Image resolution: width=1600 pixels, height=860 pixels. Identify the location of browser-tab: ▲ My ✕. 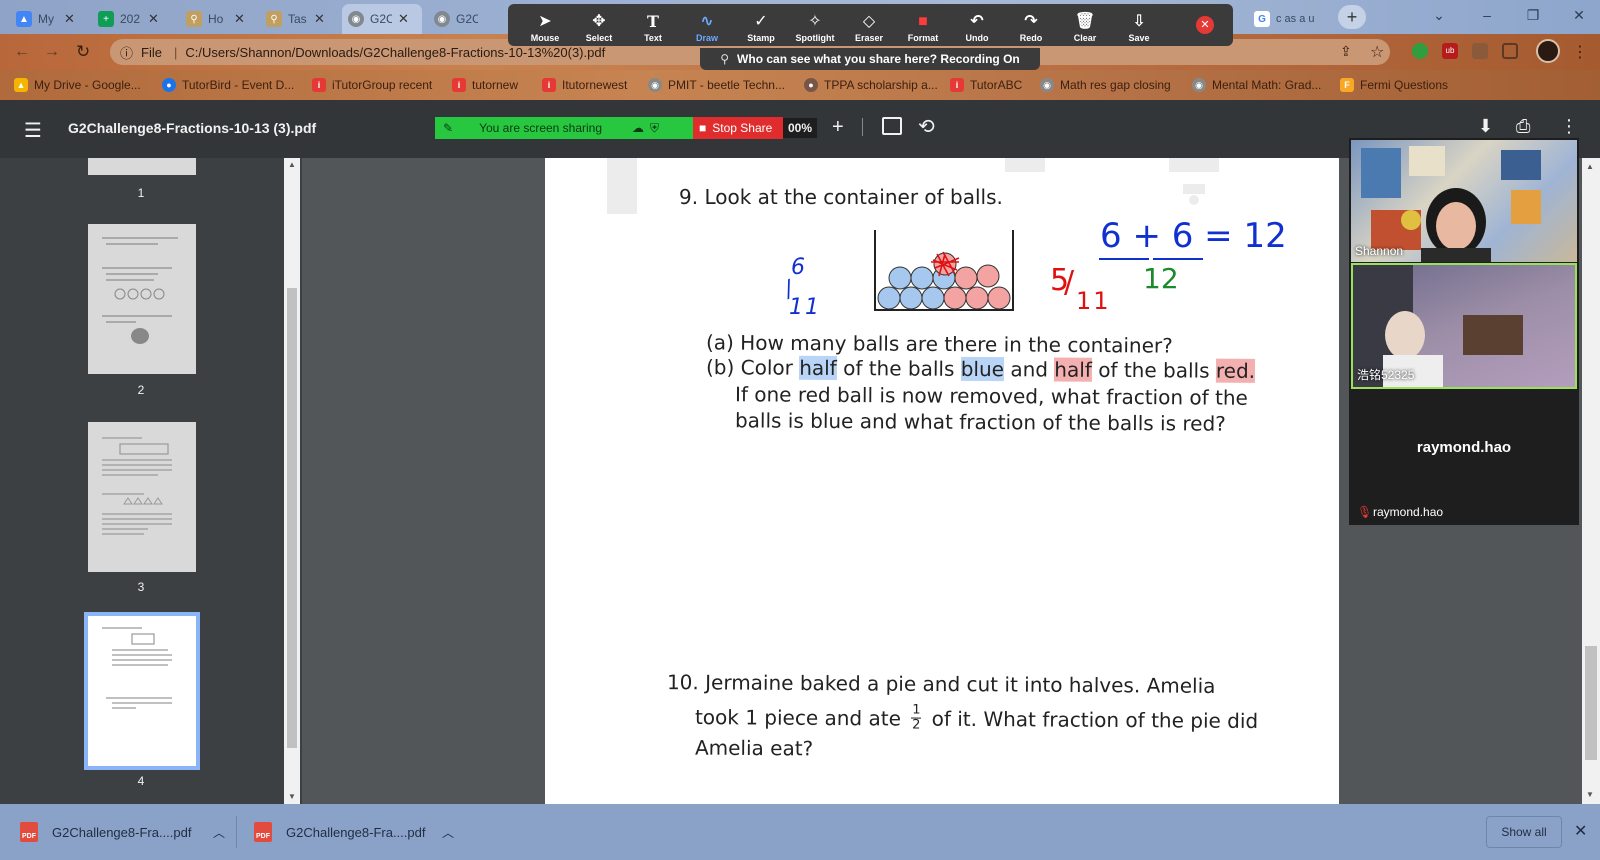
(47, 19).